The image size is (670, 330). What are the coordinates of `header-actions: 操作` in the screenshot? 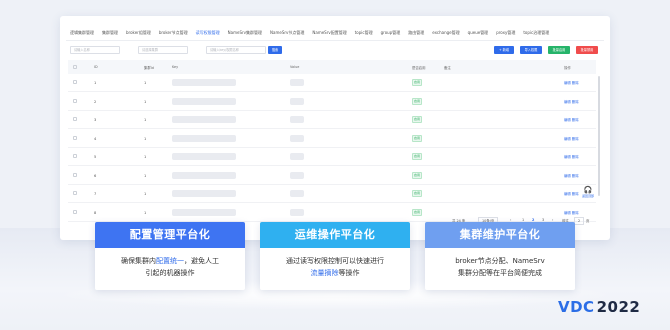 It's located at (567, 68).